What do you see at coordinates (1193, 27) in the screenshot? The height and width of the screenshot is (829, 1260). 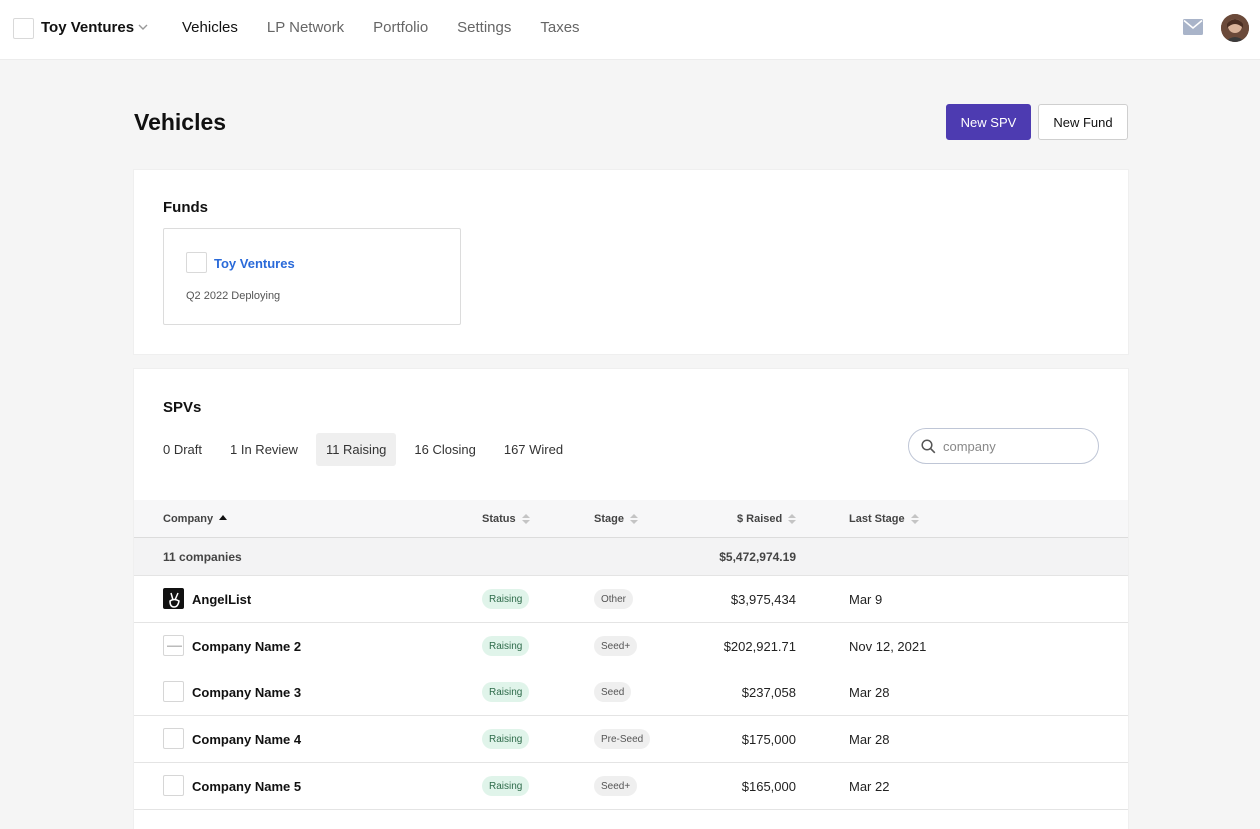 I see `mail-icon` at bounding box center [1193, 27].